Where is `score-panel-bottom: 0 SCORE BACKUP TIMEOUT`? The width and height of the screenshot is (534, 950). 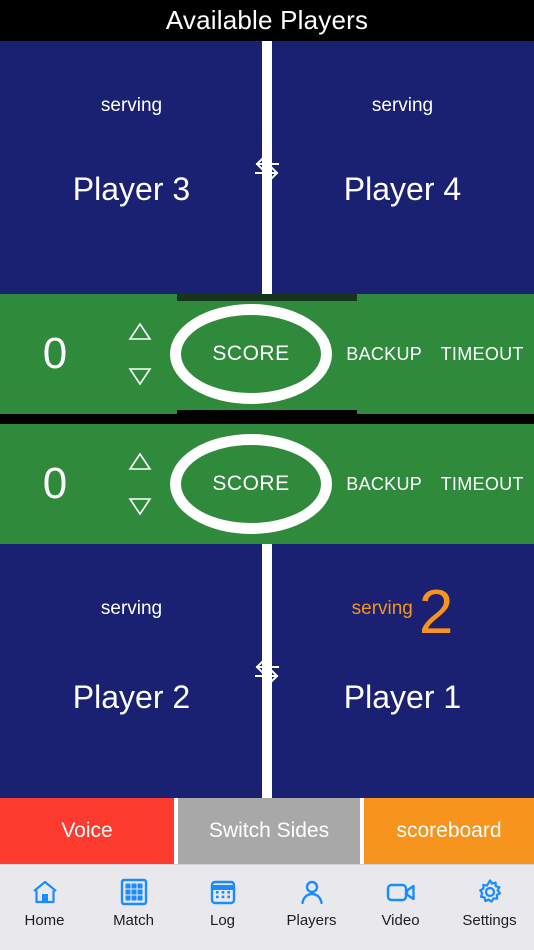 score-panel-bottom: 0 SCORE BACKUP TIMEOUT is located at coordinates (267, 484).